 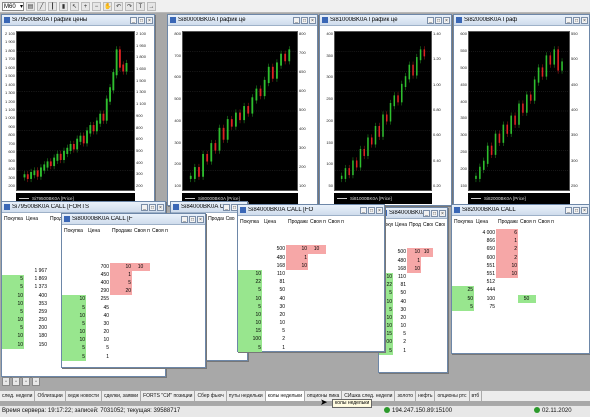 I want to click on workspace-tab: опционы ртс, so click(x=452, y=396).